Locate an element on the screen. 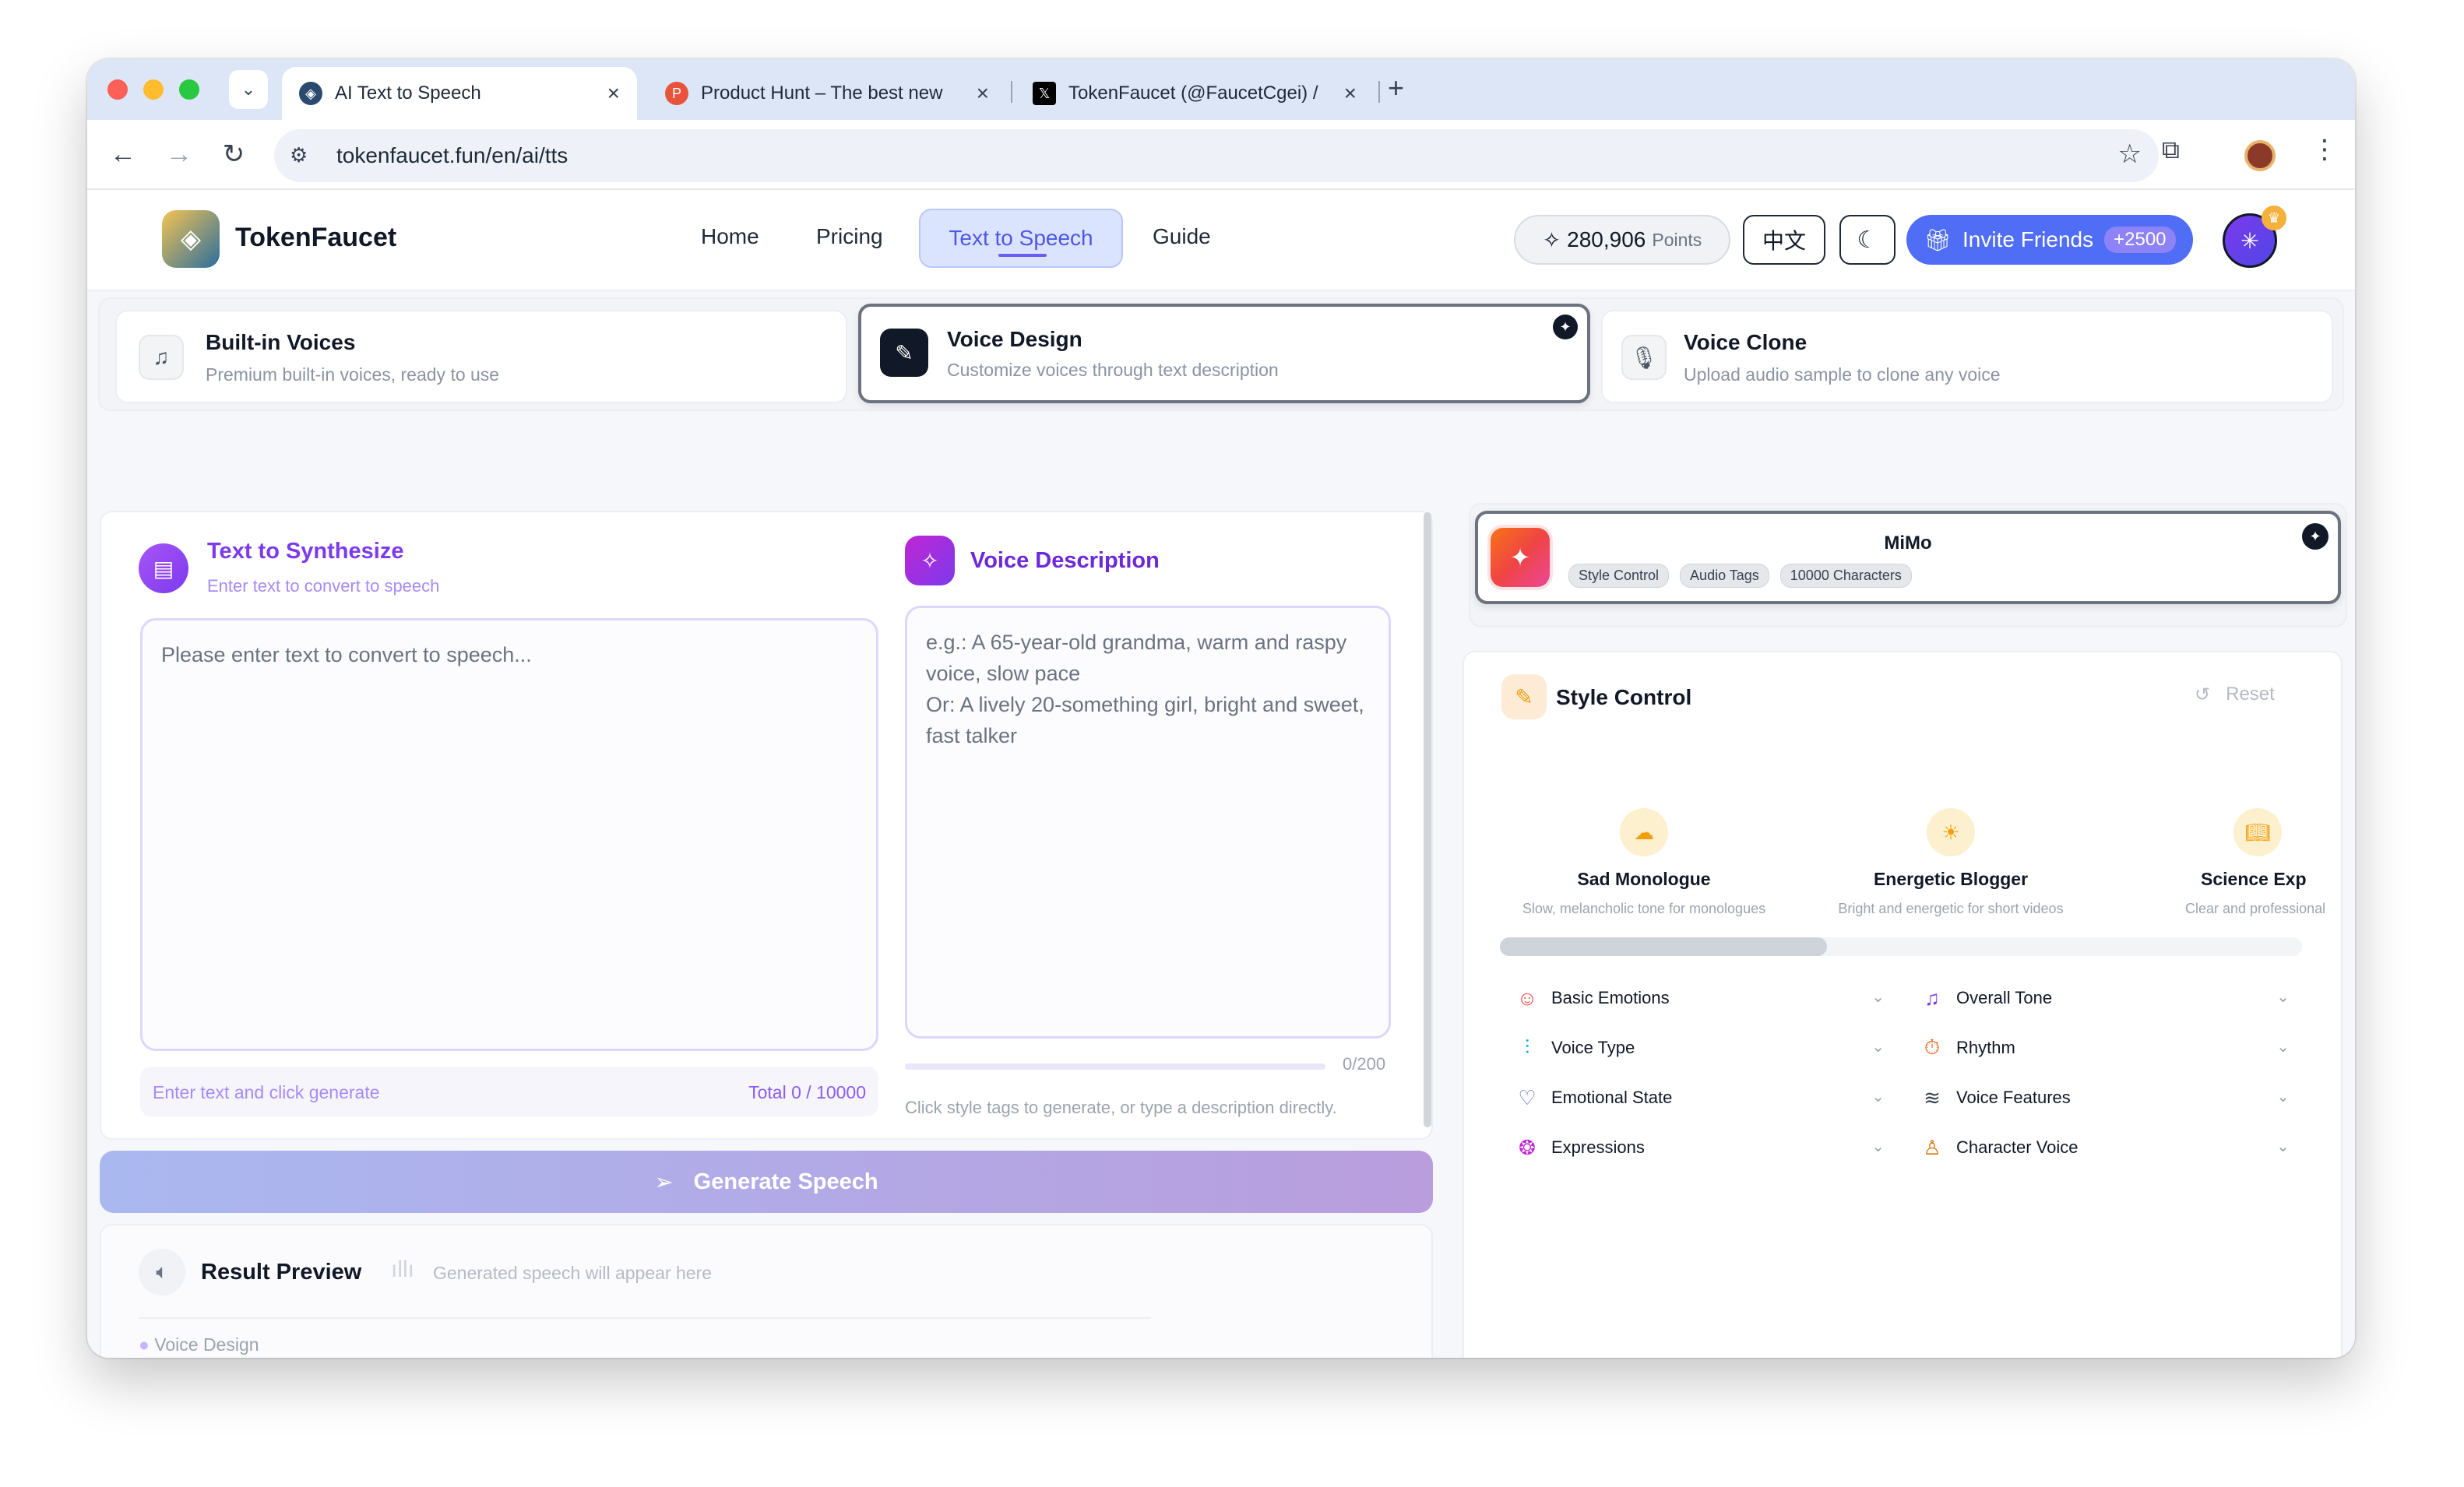 This screenshot has height=1487, width=2464. invite-friends-button: 🎁︎ Invite Friends +2500 is located at coordinates (2049, 240).